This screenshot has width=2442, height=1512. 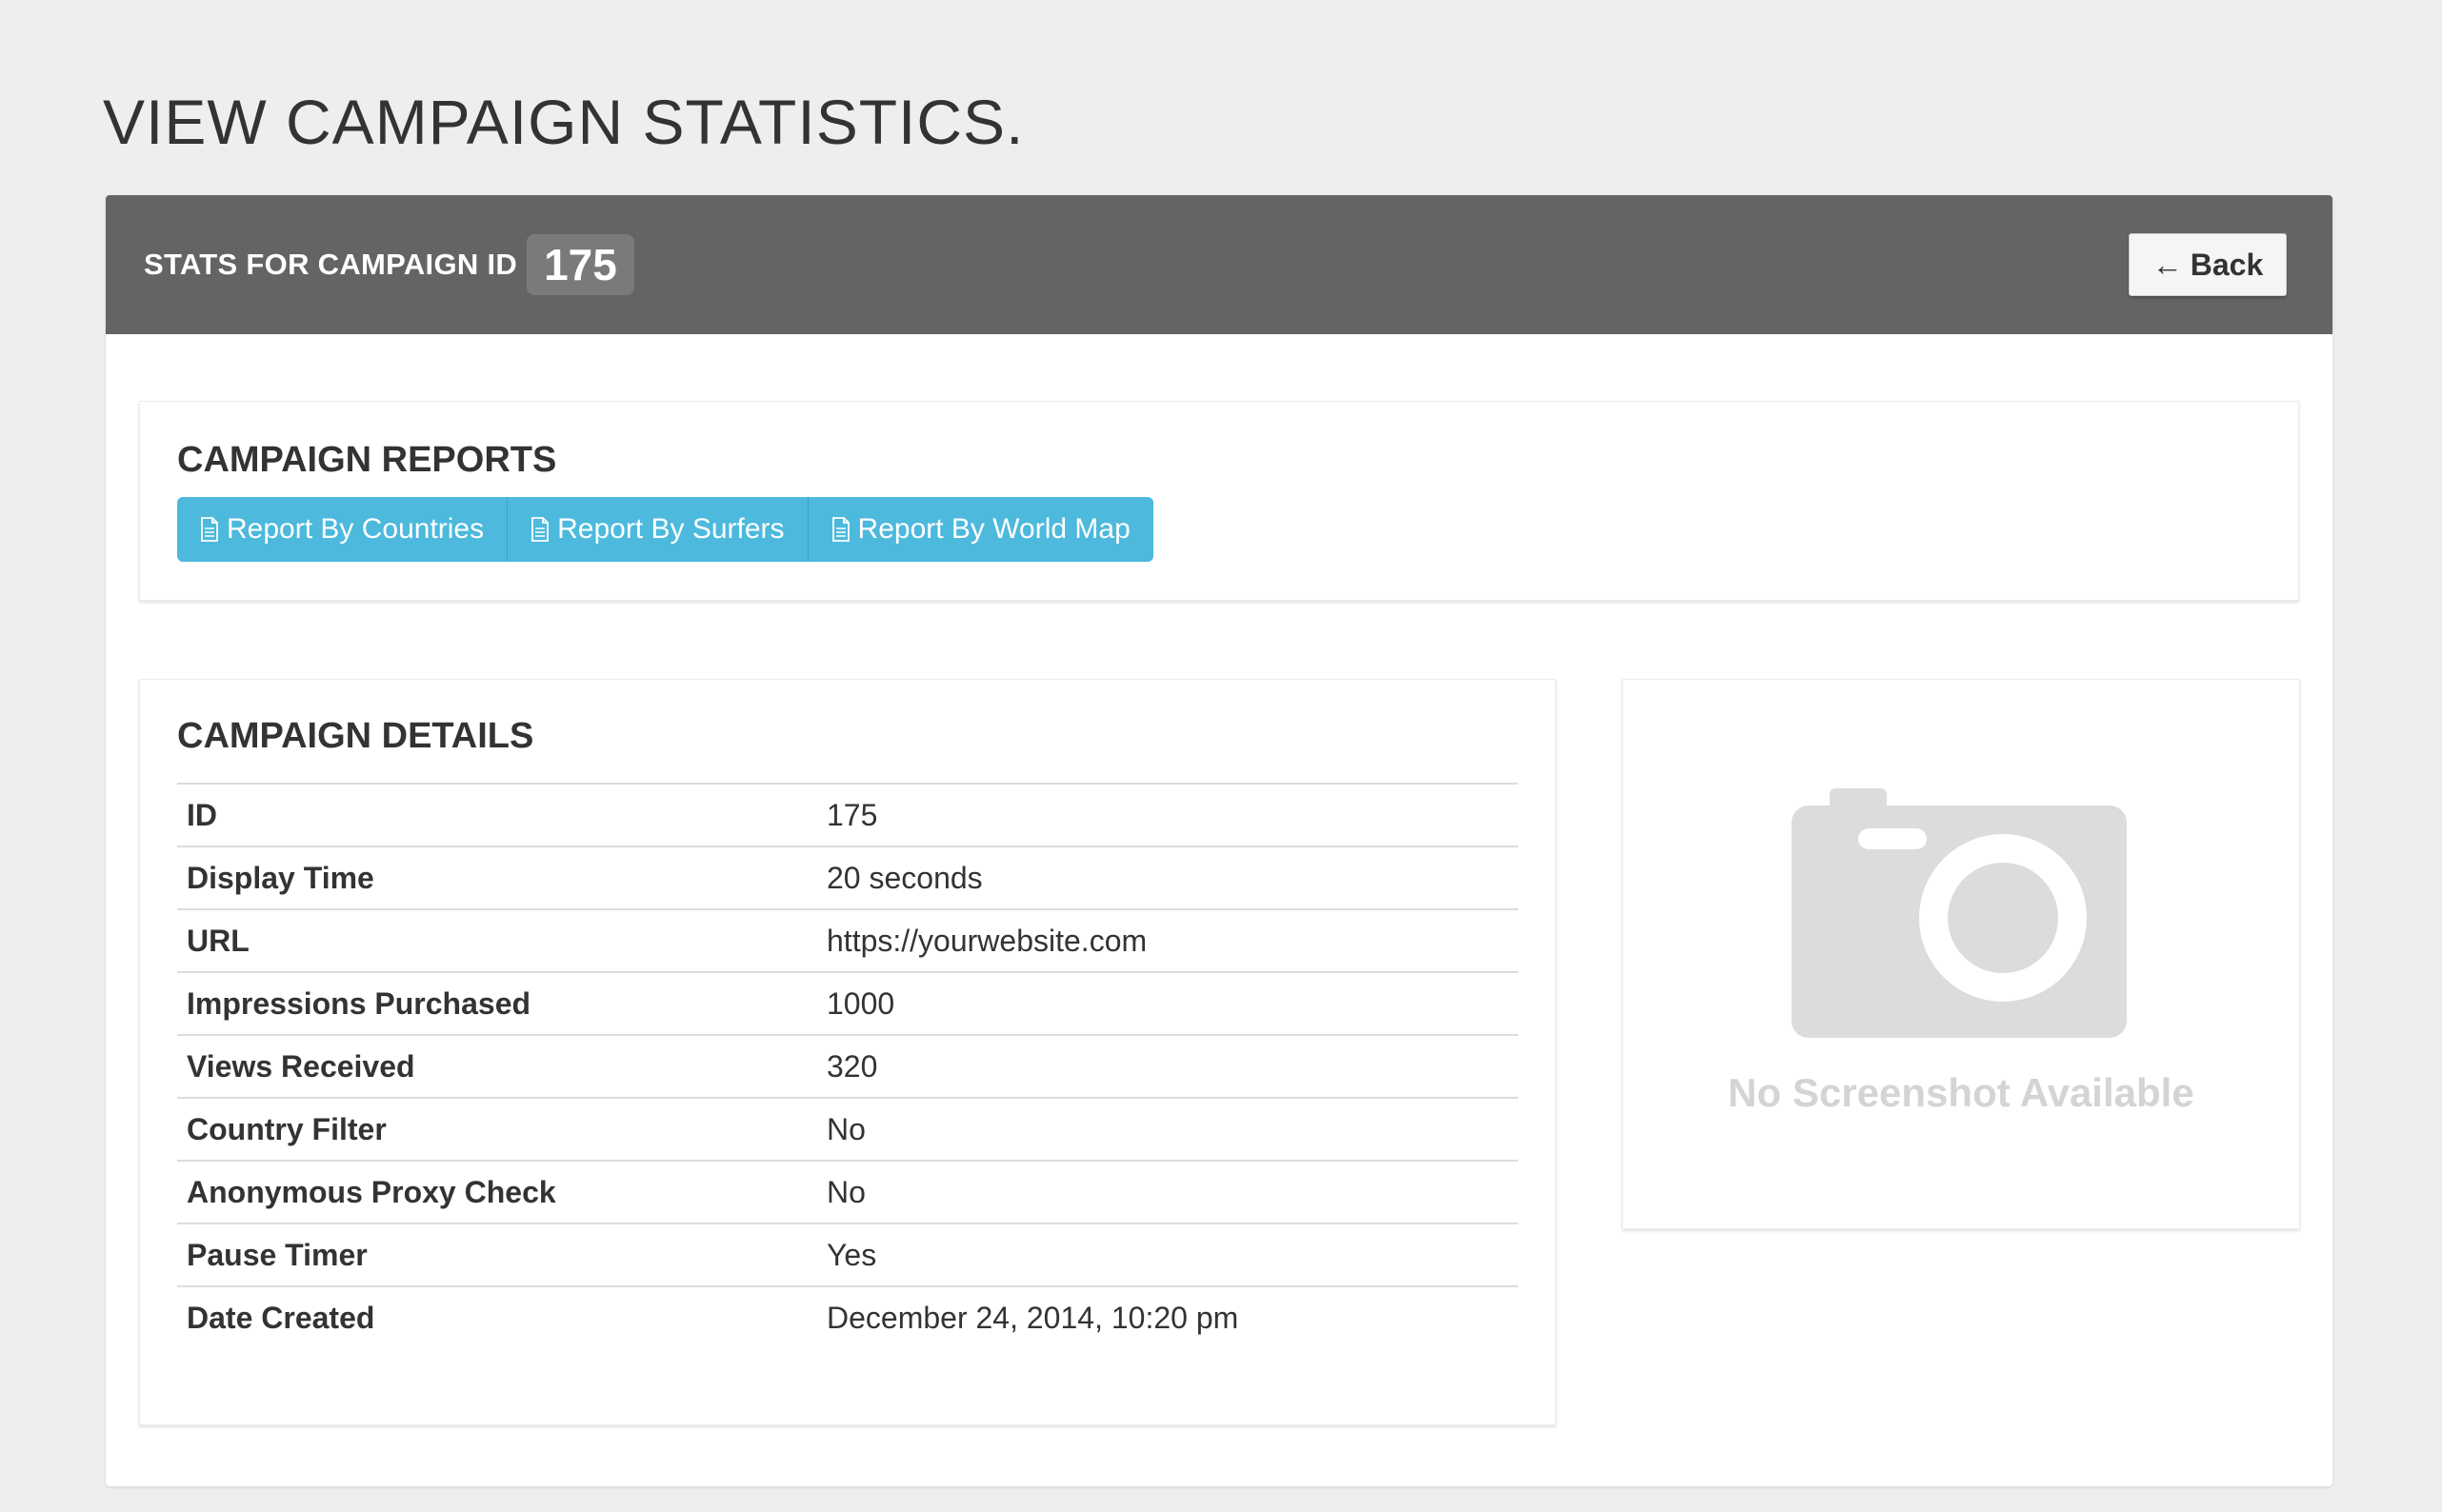 What do you see at coordinates (355, 736) in the screenshot?
I see `campaign-details-title: CAMPAIGN DETAILS` at bounding box center [355, 736].